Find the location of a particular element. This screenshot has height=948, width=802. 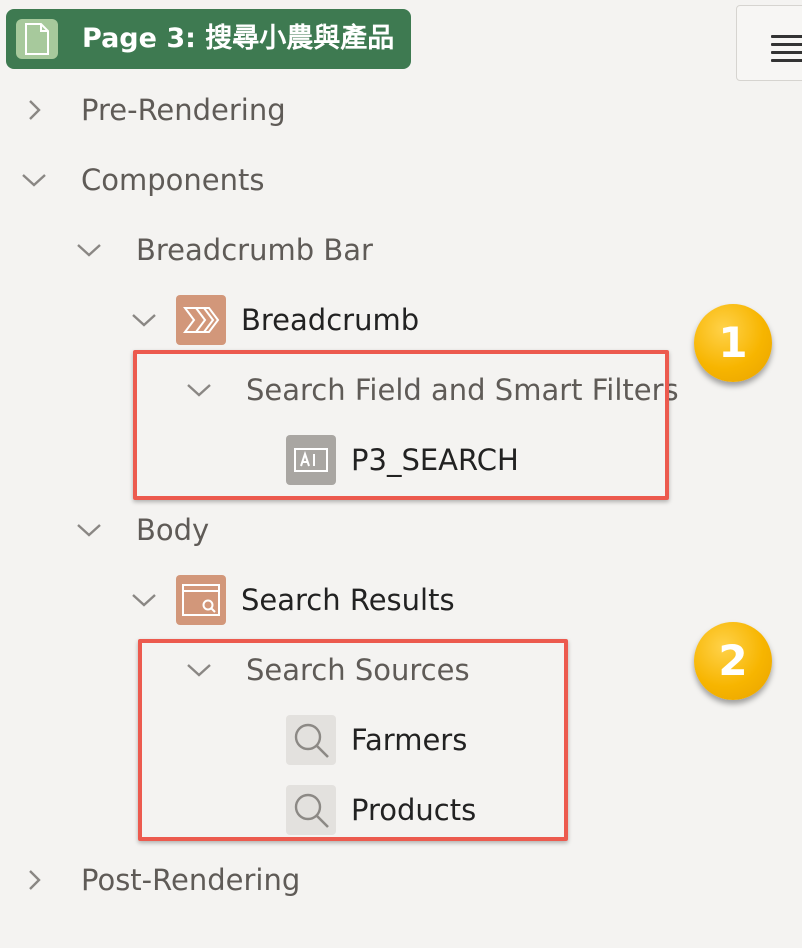

callout-badge-1: 1 is located at coordinates (733, 343).